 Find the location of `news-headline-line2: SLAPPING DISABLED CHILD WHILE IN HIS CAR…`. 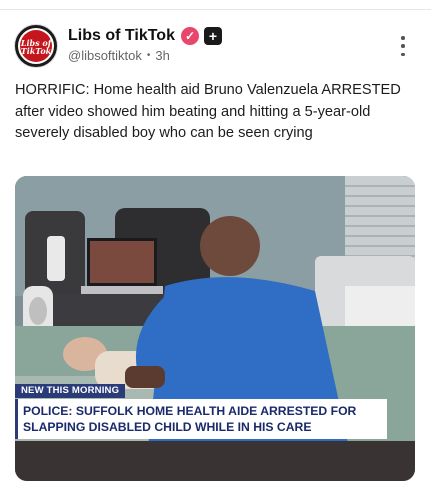

news-headline-line2: SLAPPING DISABLED CHILD WHILE IN HIS CAR… is located at coordinates (167, 427).